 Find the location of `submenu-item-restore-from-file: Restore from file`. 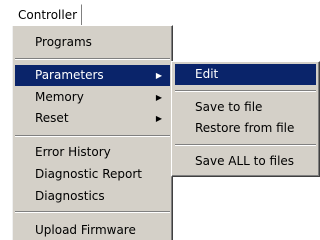

submenu-item-restore-from-file: Restore from file is located at coordinates (245, 128).